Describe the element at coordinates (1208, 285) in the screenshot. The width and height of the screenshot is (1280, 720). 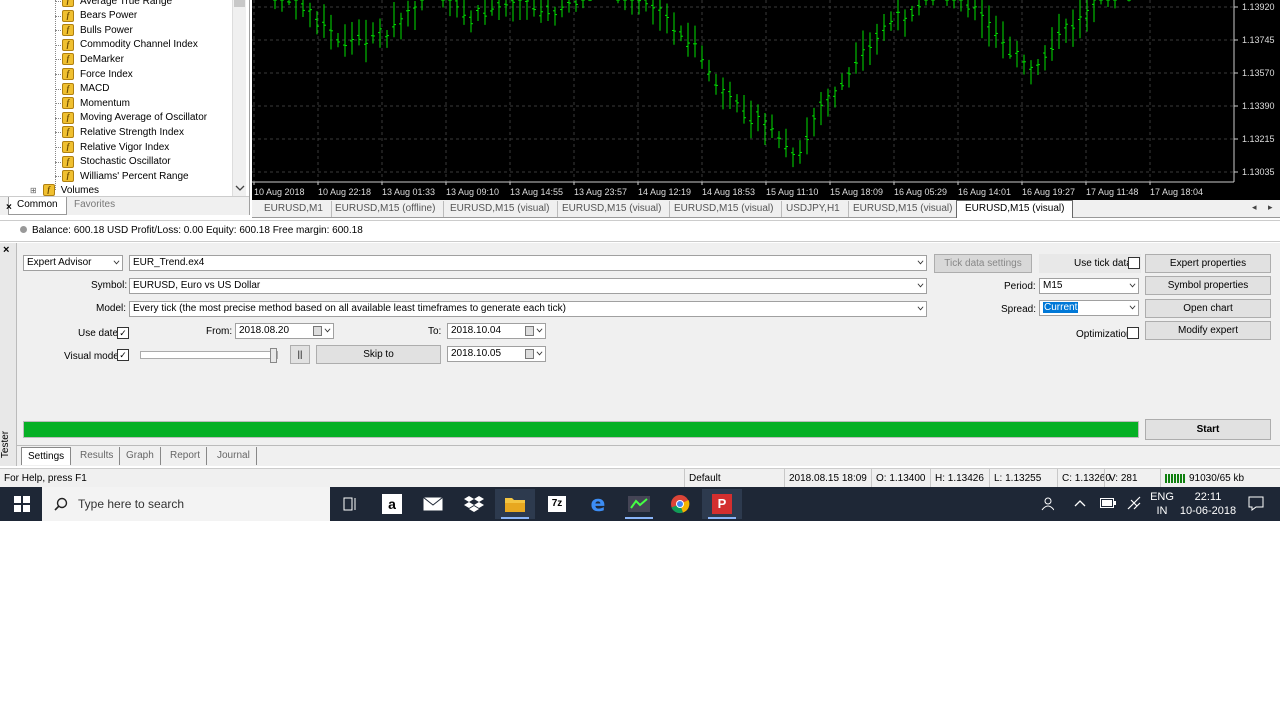
I see `symbol-properties-button: Symbol properties` at that location.